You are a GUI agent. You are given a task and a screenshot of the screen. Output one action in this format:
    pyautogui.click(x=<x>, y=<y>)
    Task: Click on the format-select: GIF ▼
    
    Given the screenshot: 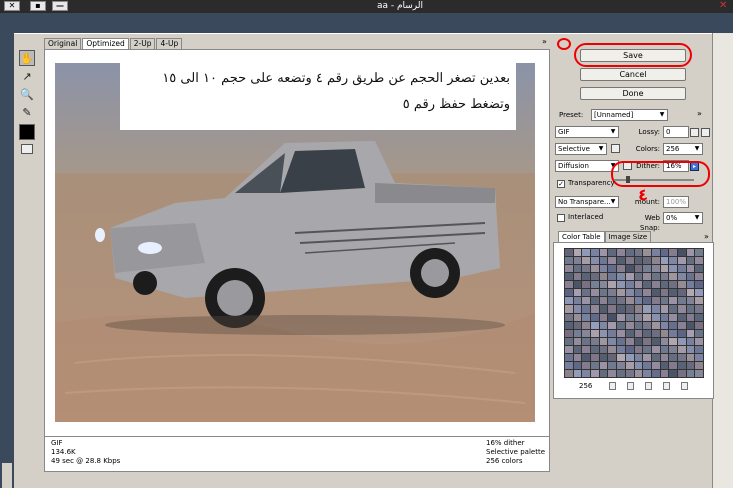 What is the action you would take?
    pyautogui.click(x=587, y=132)
    